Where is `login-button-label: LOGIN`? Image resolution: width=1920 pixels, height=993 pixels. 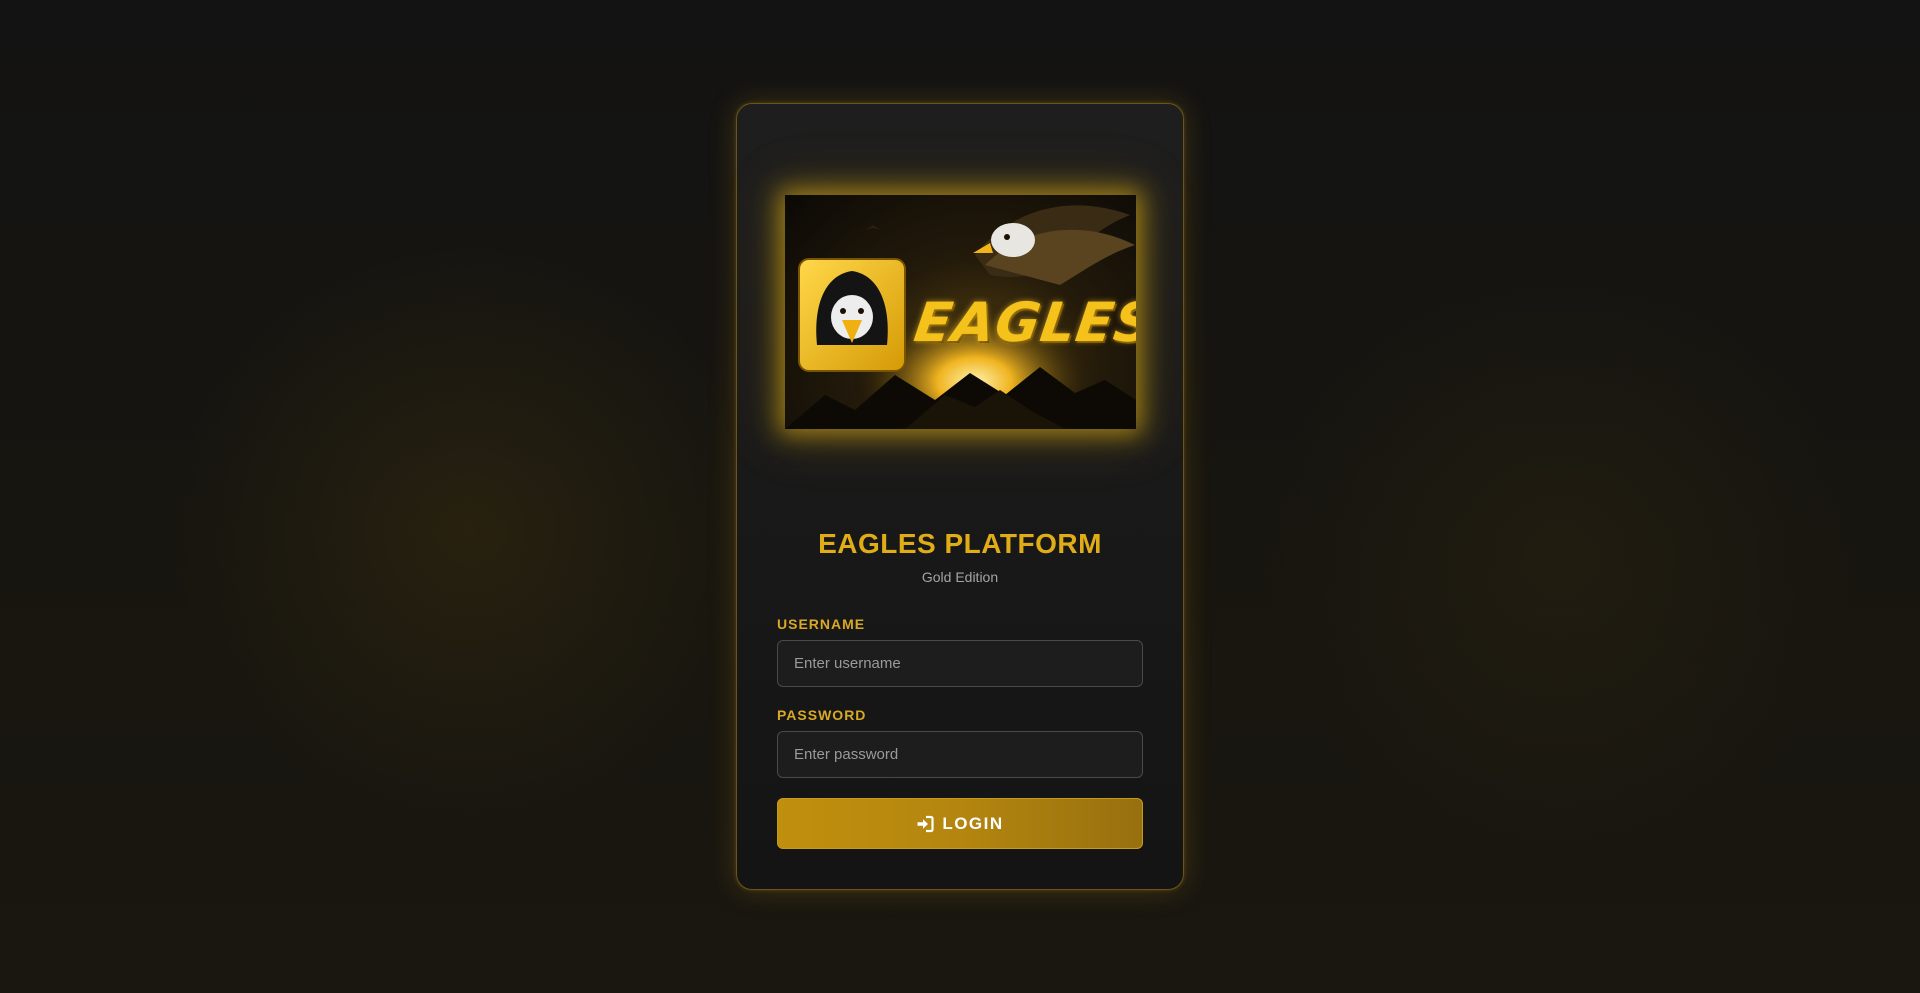 login-button-label: LOGIN is located at coordinates (973, 823).